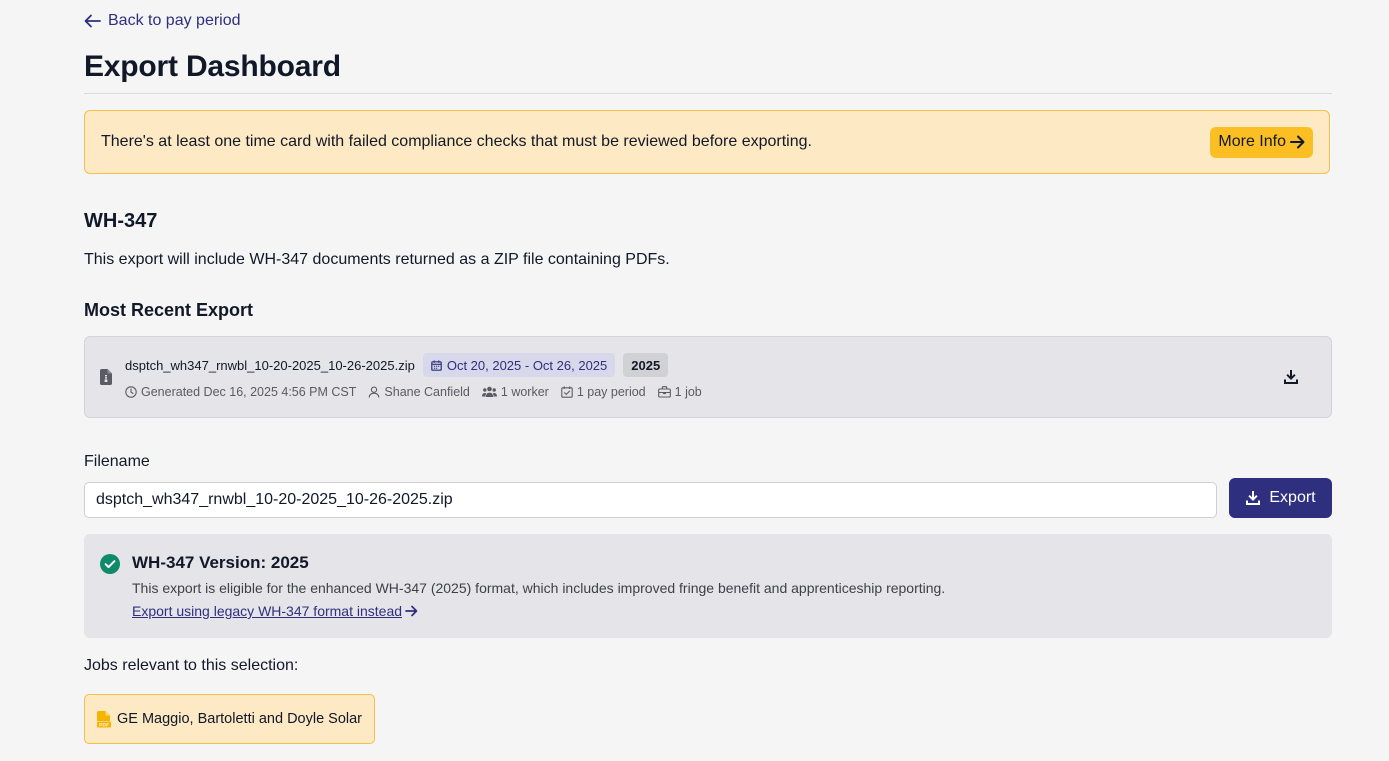 This screenshot has width=1389, height=761. I want to click on workers-meta: 1 worker, so click(515, 392).